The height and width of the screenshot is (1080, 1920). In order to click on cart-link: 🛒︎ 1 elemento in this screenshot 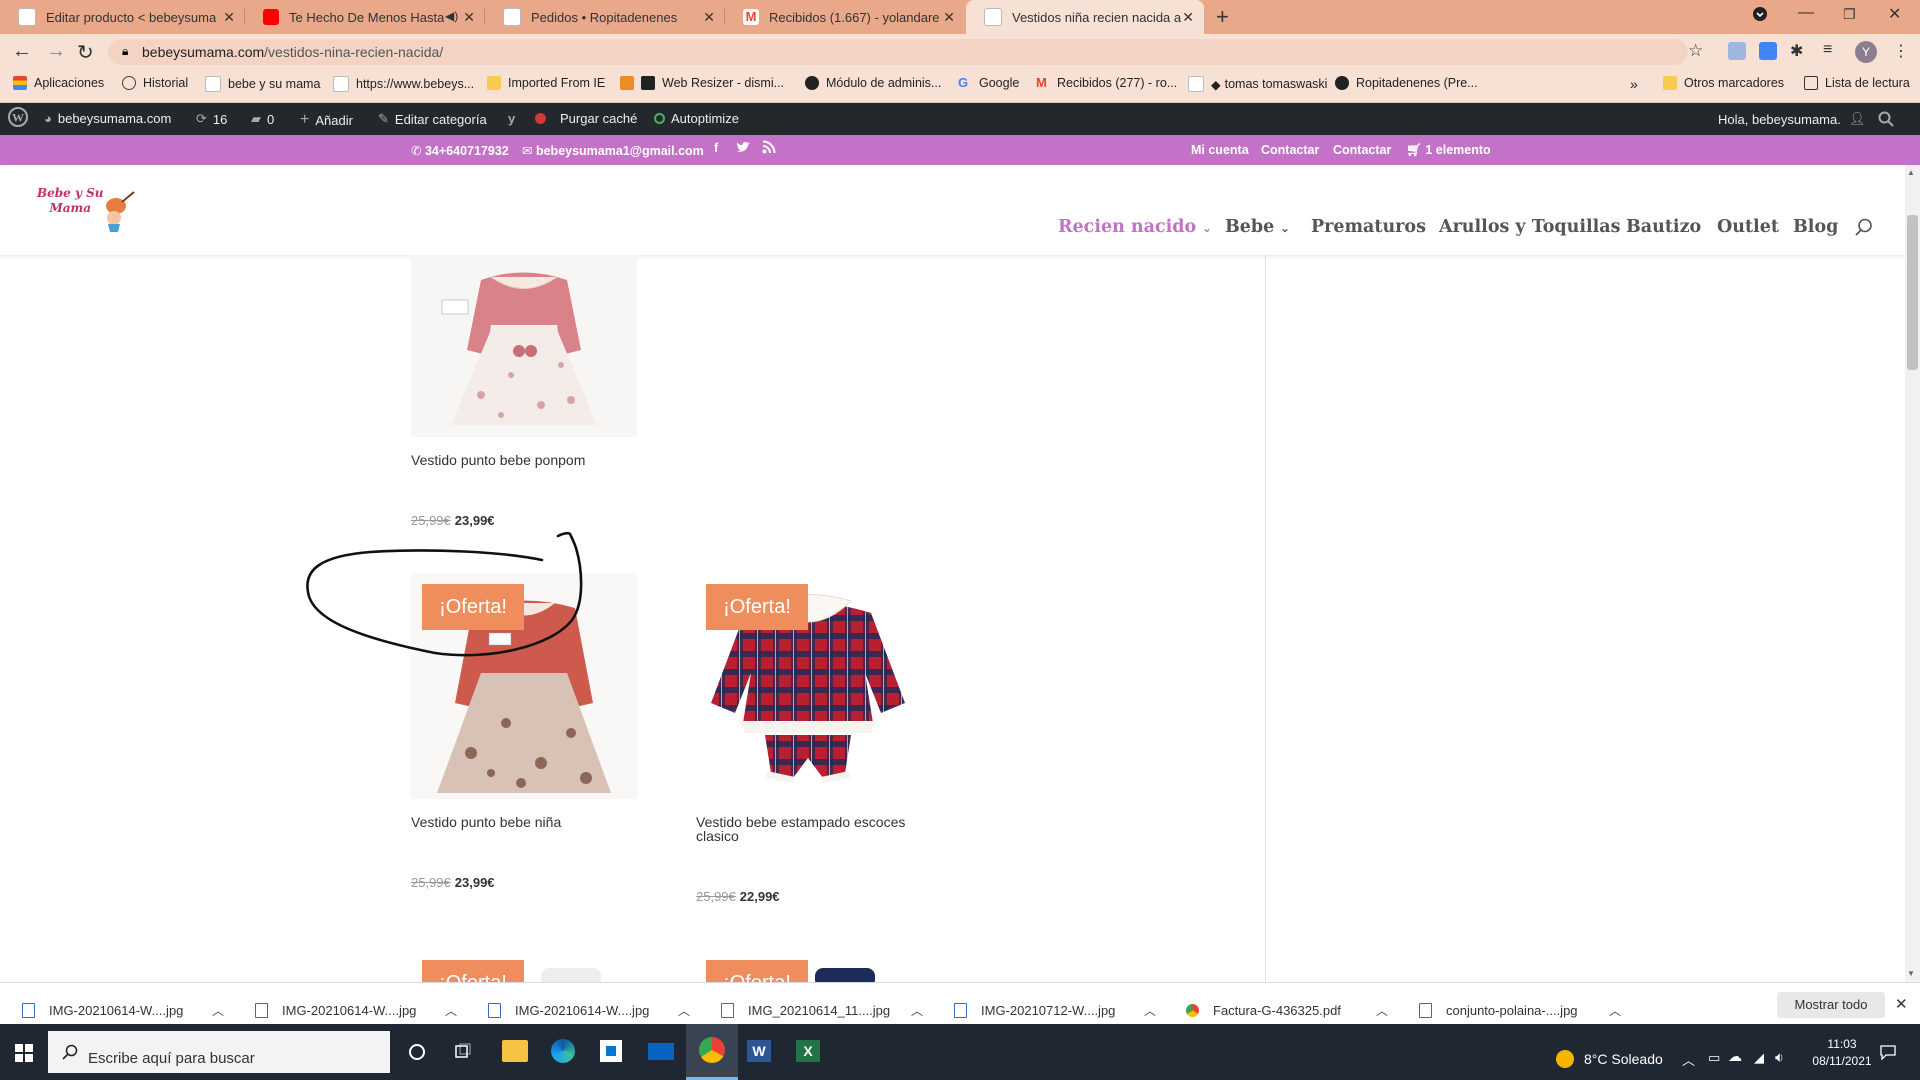, I will do `click(1448, 150)`.